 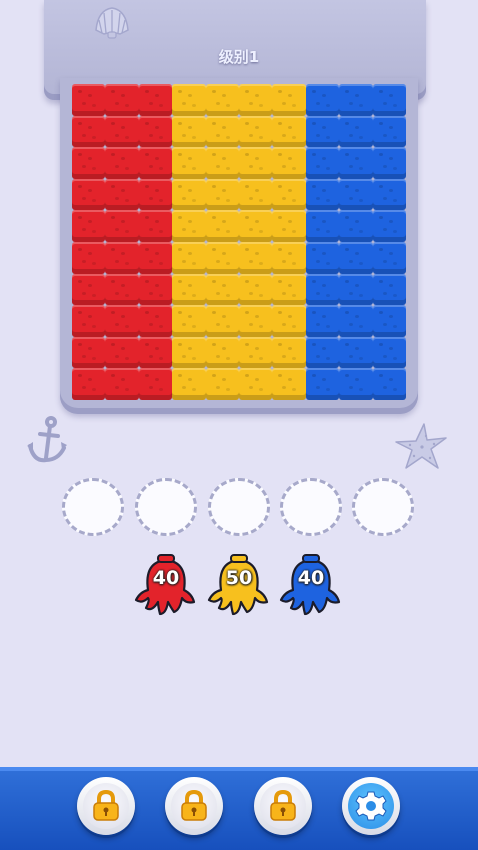 What do you see at coordinates (371, 806) in the screenshot?
I see `settings-button` at bounding box center [371, 806].